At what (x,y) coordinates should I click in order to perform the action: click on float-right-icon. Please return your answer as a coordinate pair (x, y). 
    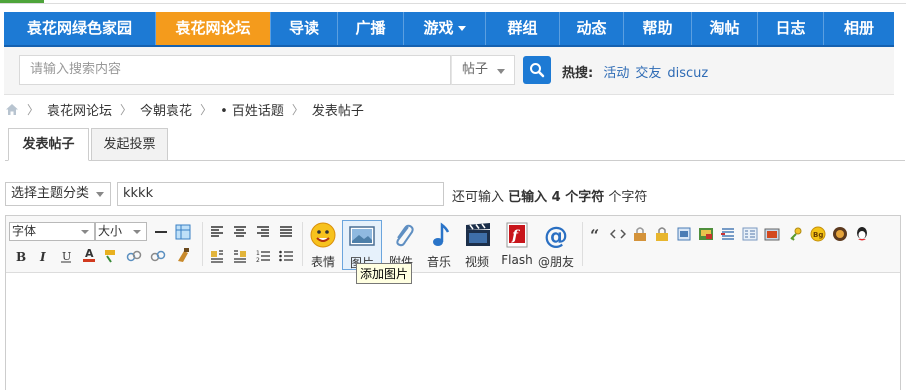
    Looking at the image, I should click on (240, 256).